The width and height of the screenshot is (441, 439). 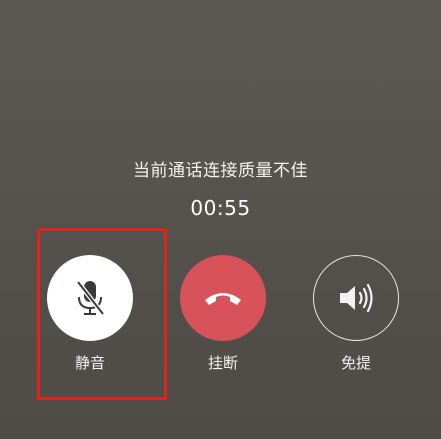 I want to click on speaker-icon, so click(x=356, y=298).